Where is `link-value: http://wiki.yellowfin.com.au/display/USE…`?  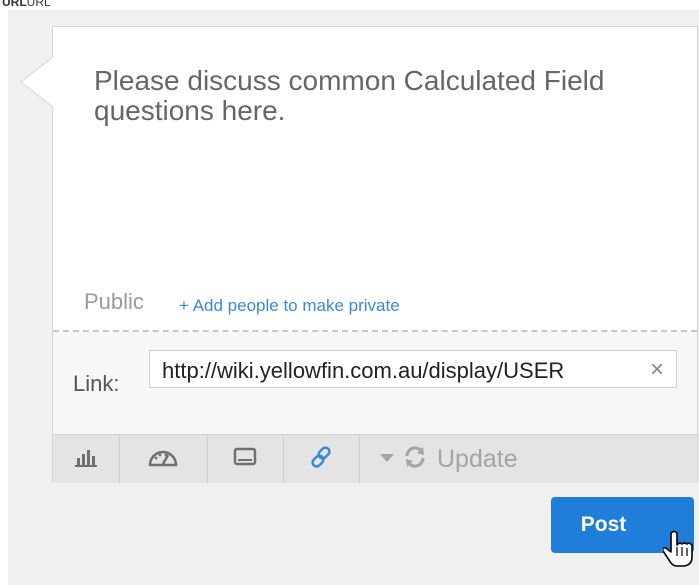 link-value: http://wiki.yellowfin.com.au/display/USE… is located at coordinates (363, 370).